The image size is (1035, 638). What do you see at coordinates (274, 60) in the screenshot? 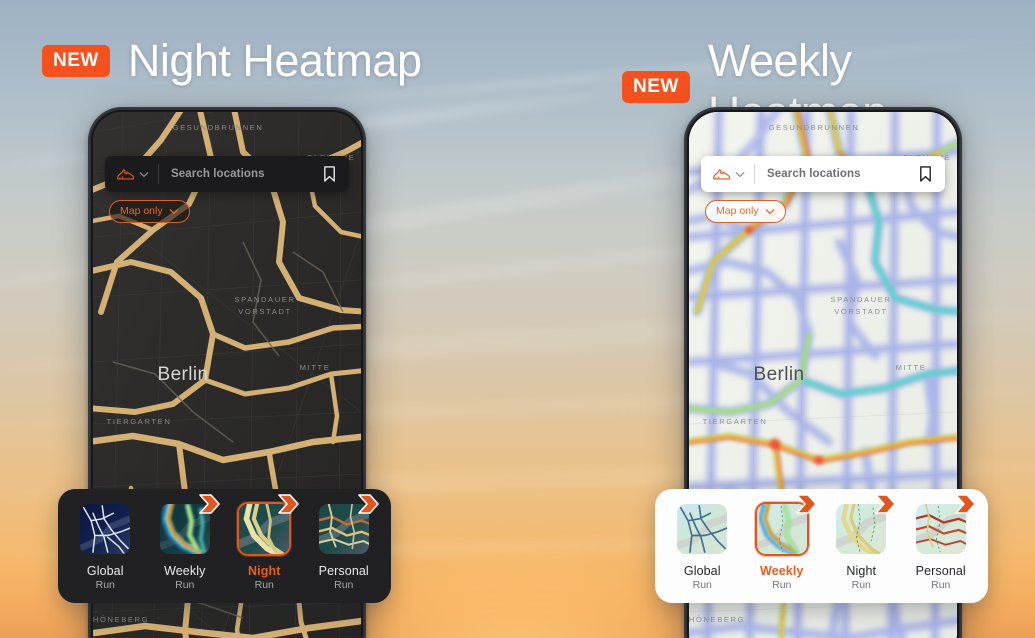
I see `page-title: Night Heatmap` at bounding box center [274, 60].